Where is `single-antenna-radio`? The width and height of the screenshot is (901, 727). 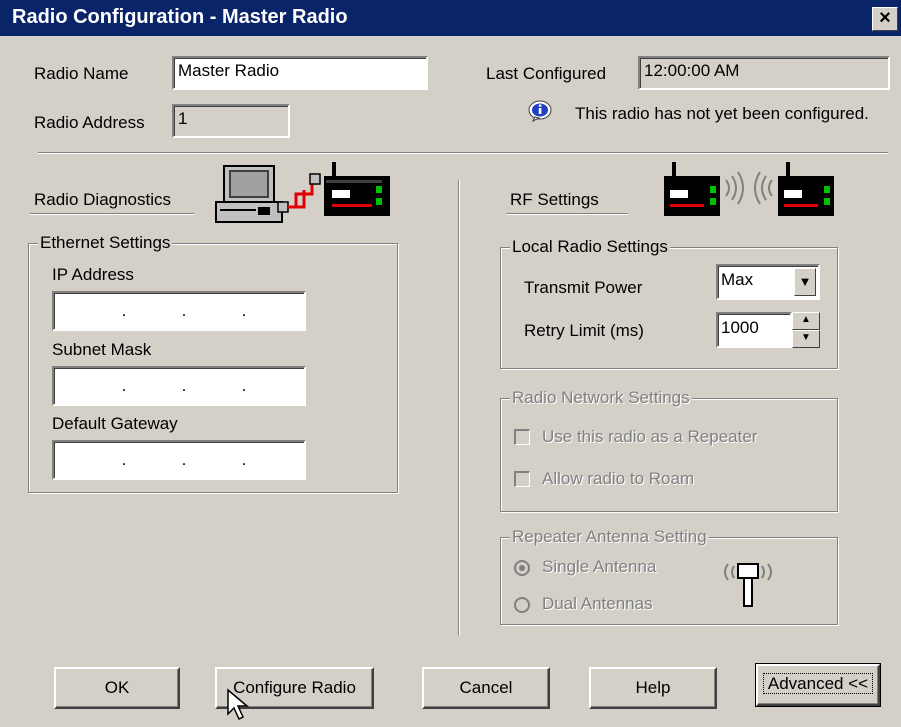 single-antenna-radio is located at coordinates (522, 568).